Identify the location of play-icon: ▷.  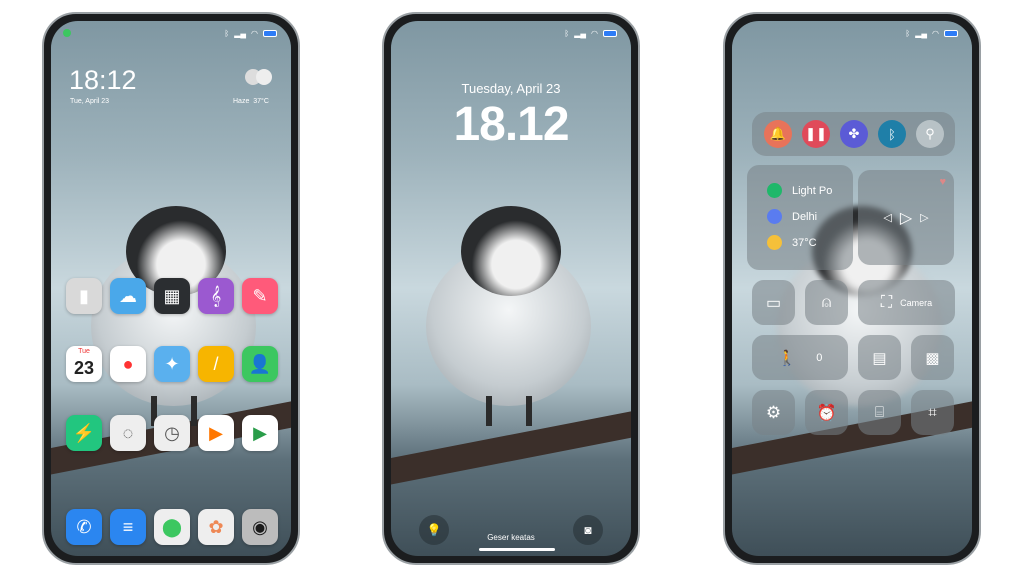
(906, 218).